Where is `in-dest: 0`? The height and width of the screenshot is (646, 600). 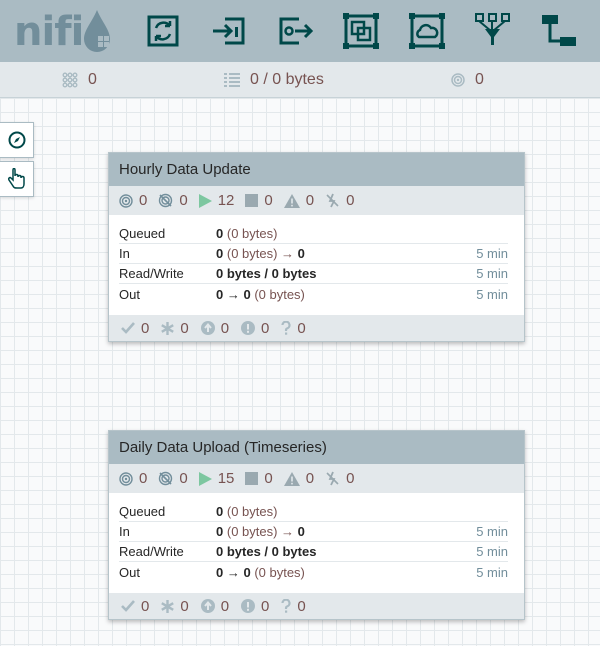 in-dest: 0 is located at coordinates (301, 531).